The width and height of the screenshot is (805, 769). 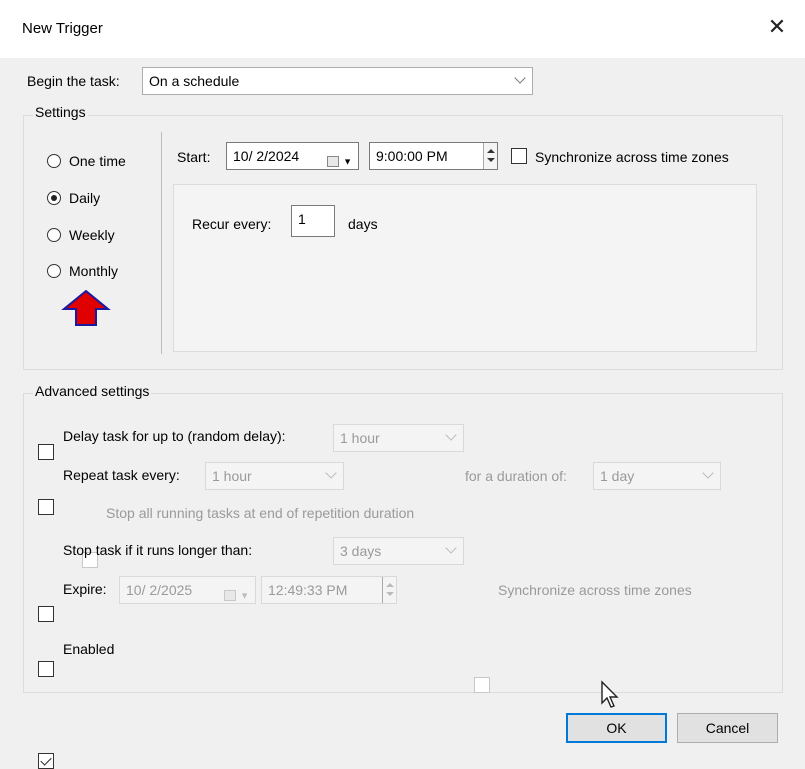 I want to click on repeat-checkbox, so click(x=46, y=507).